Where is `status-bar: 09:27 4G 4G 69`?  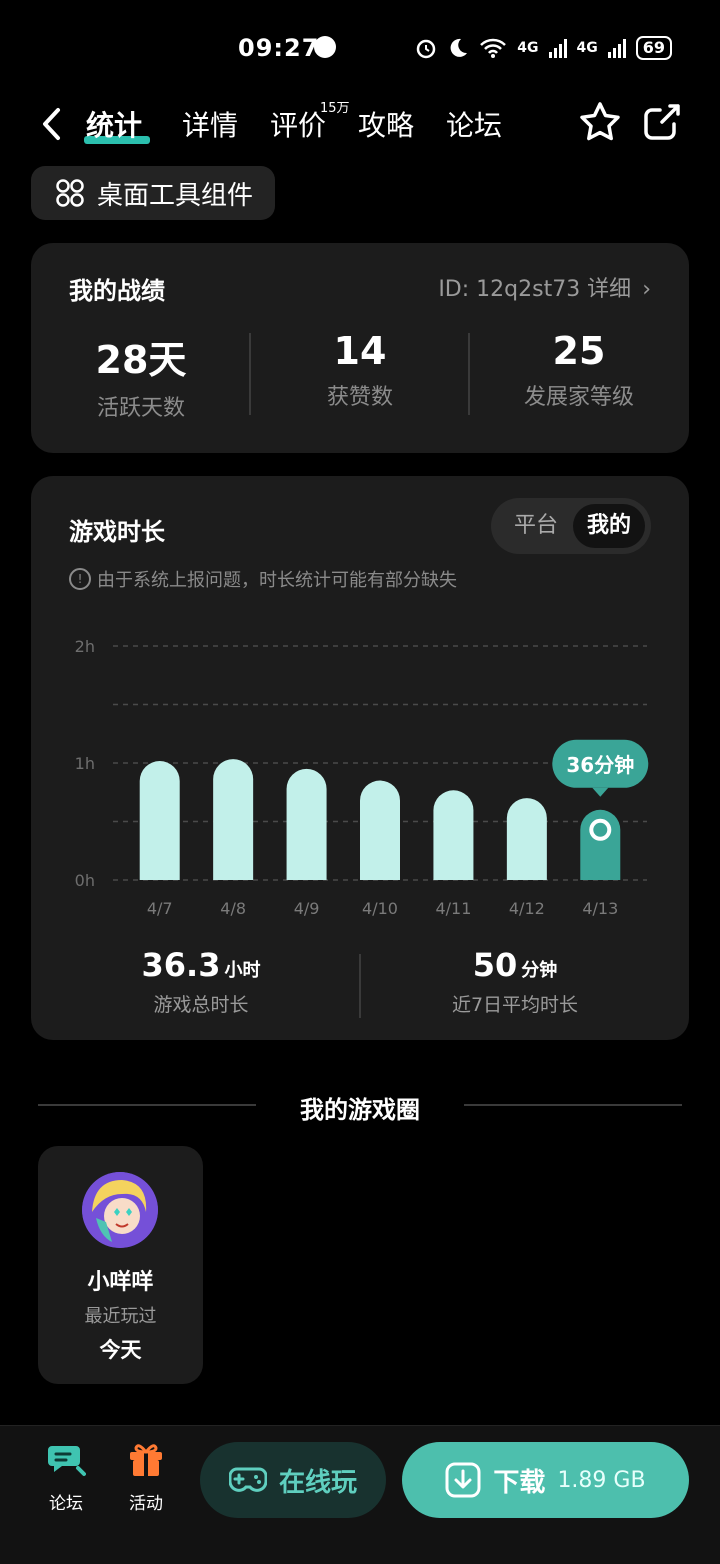
status-bar: 09:27 4G 4G 69 is located at coordinates (360, 48).